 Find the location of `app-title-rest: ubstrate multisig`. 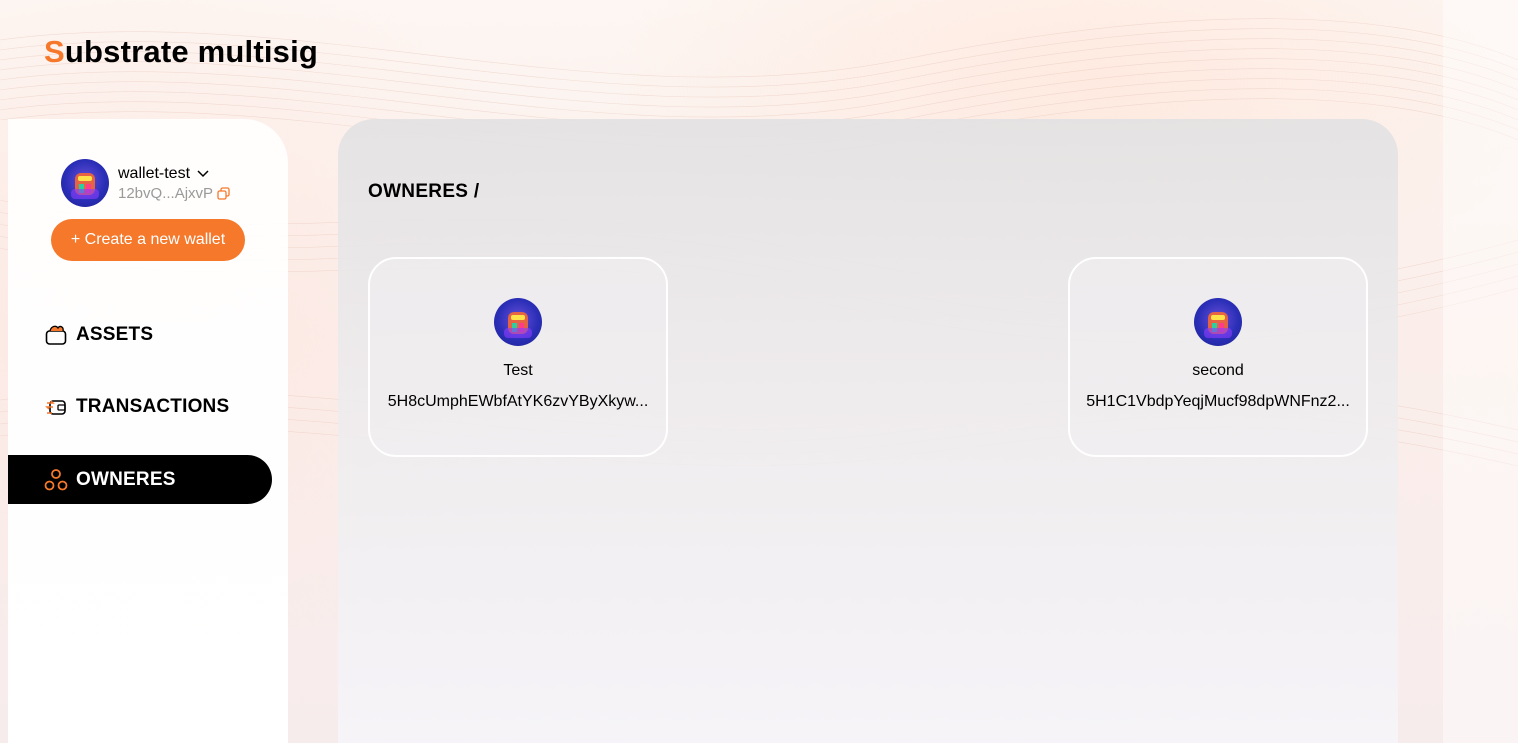

app-title-rest: ubstrate multisig is located at coordinates (191, 51).